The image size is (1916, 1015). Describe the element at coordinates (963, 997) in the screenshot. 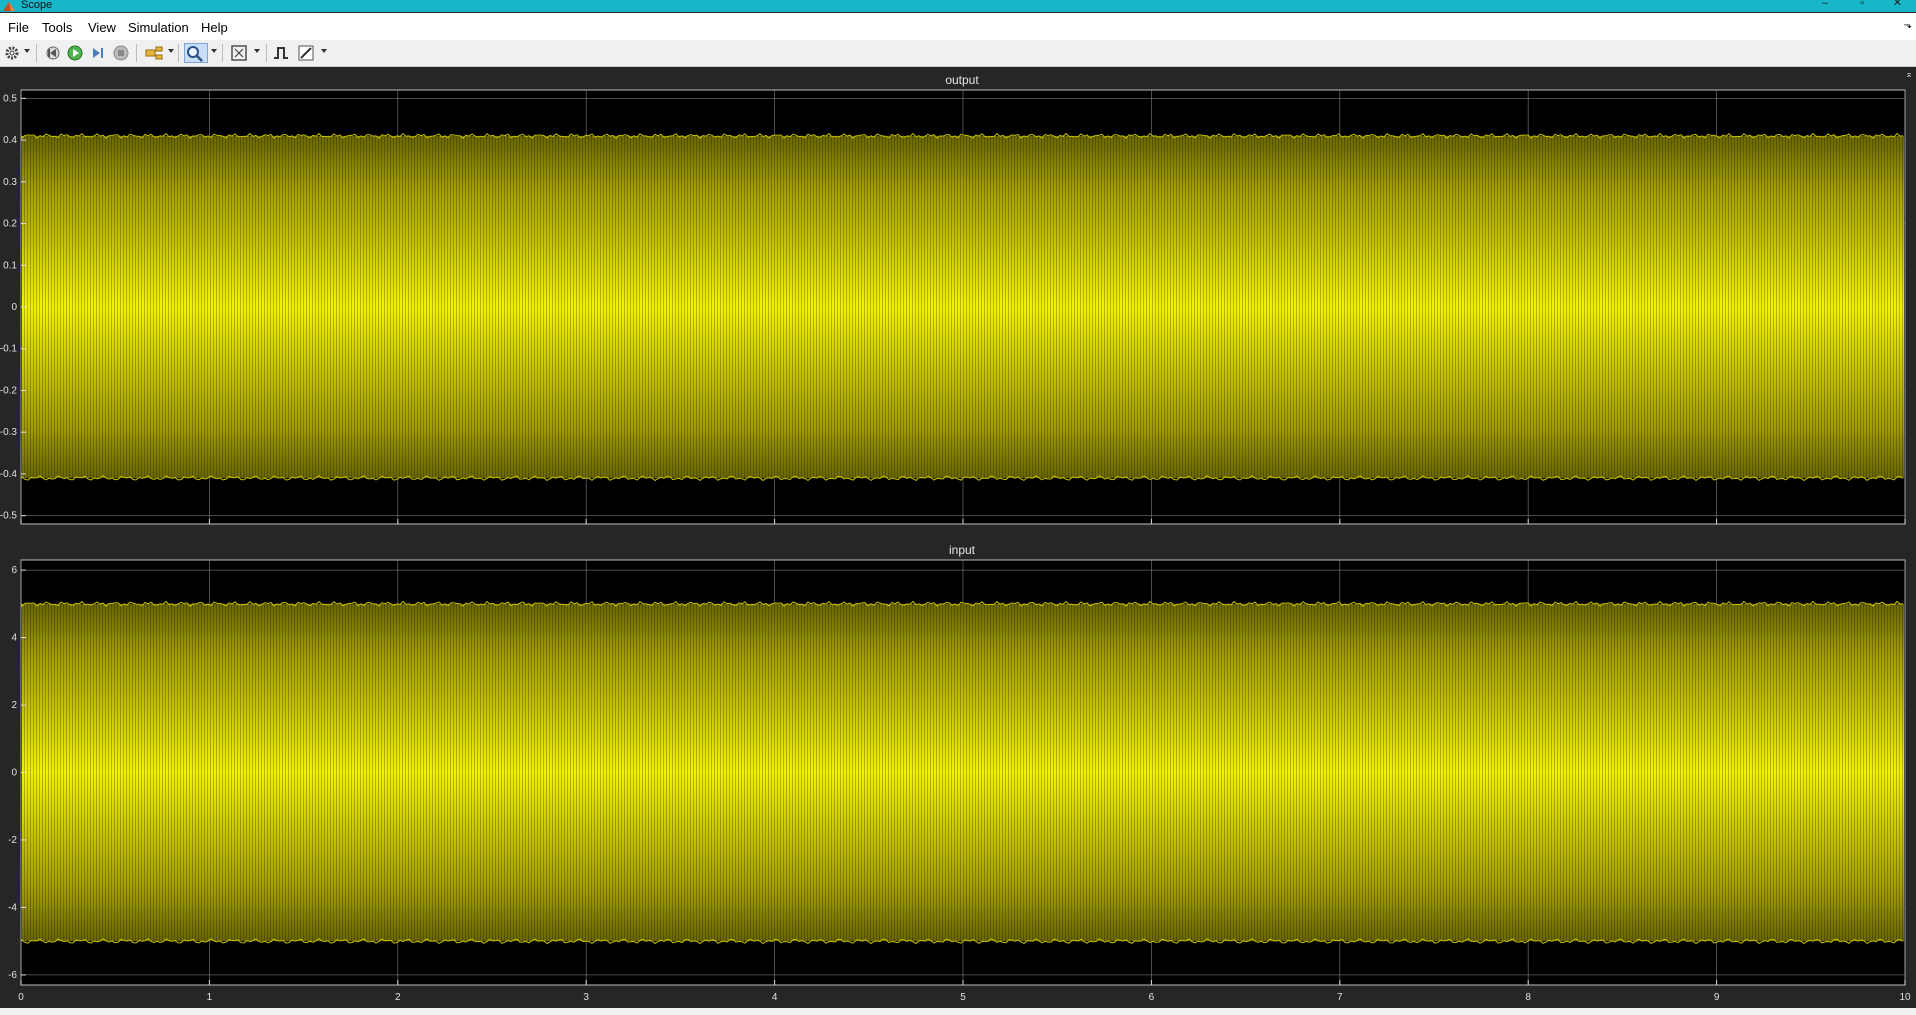

I see `x-tick-label: 5` at that location.